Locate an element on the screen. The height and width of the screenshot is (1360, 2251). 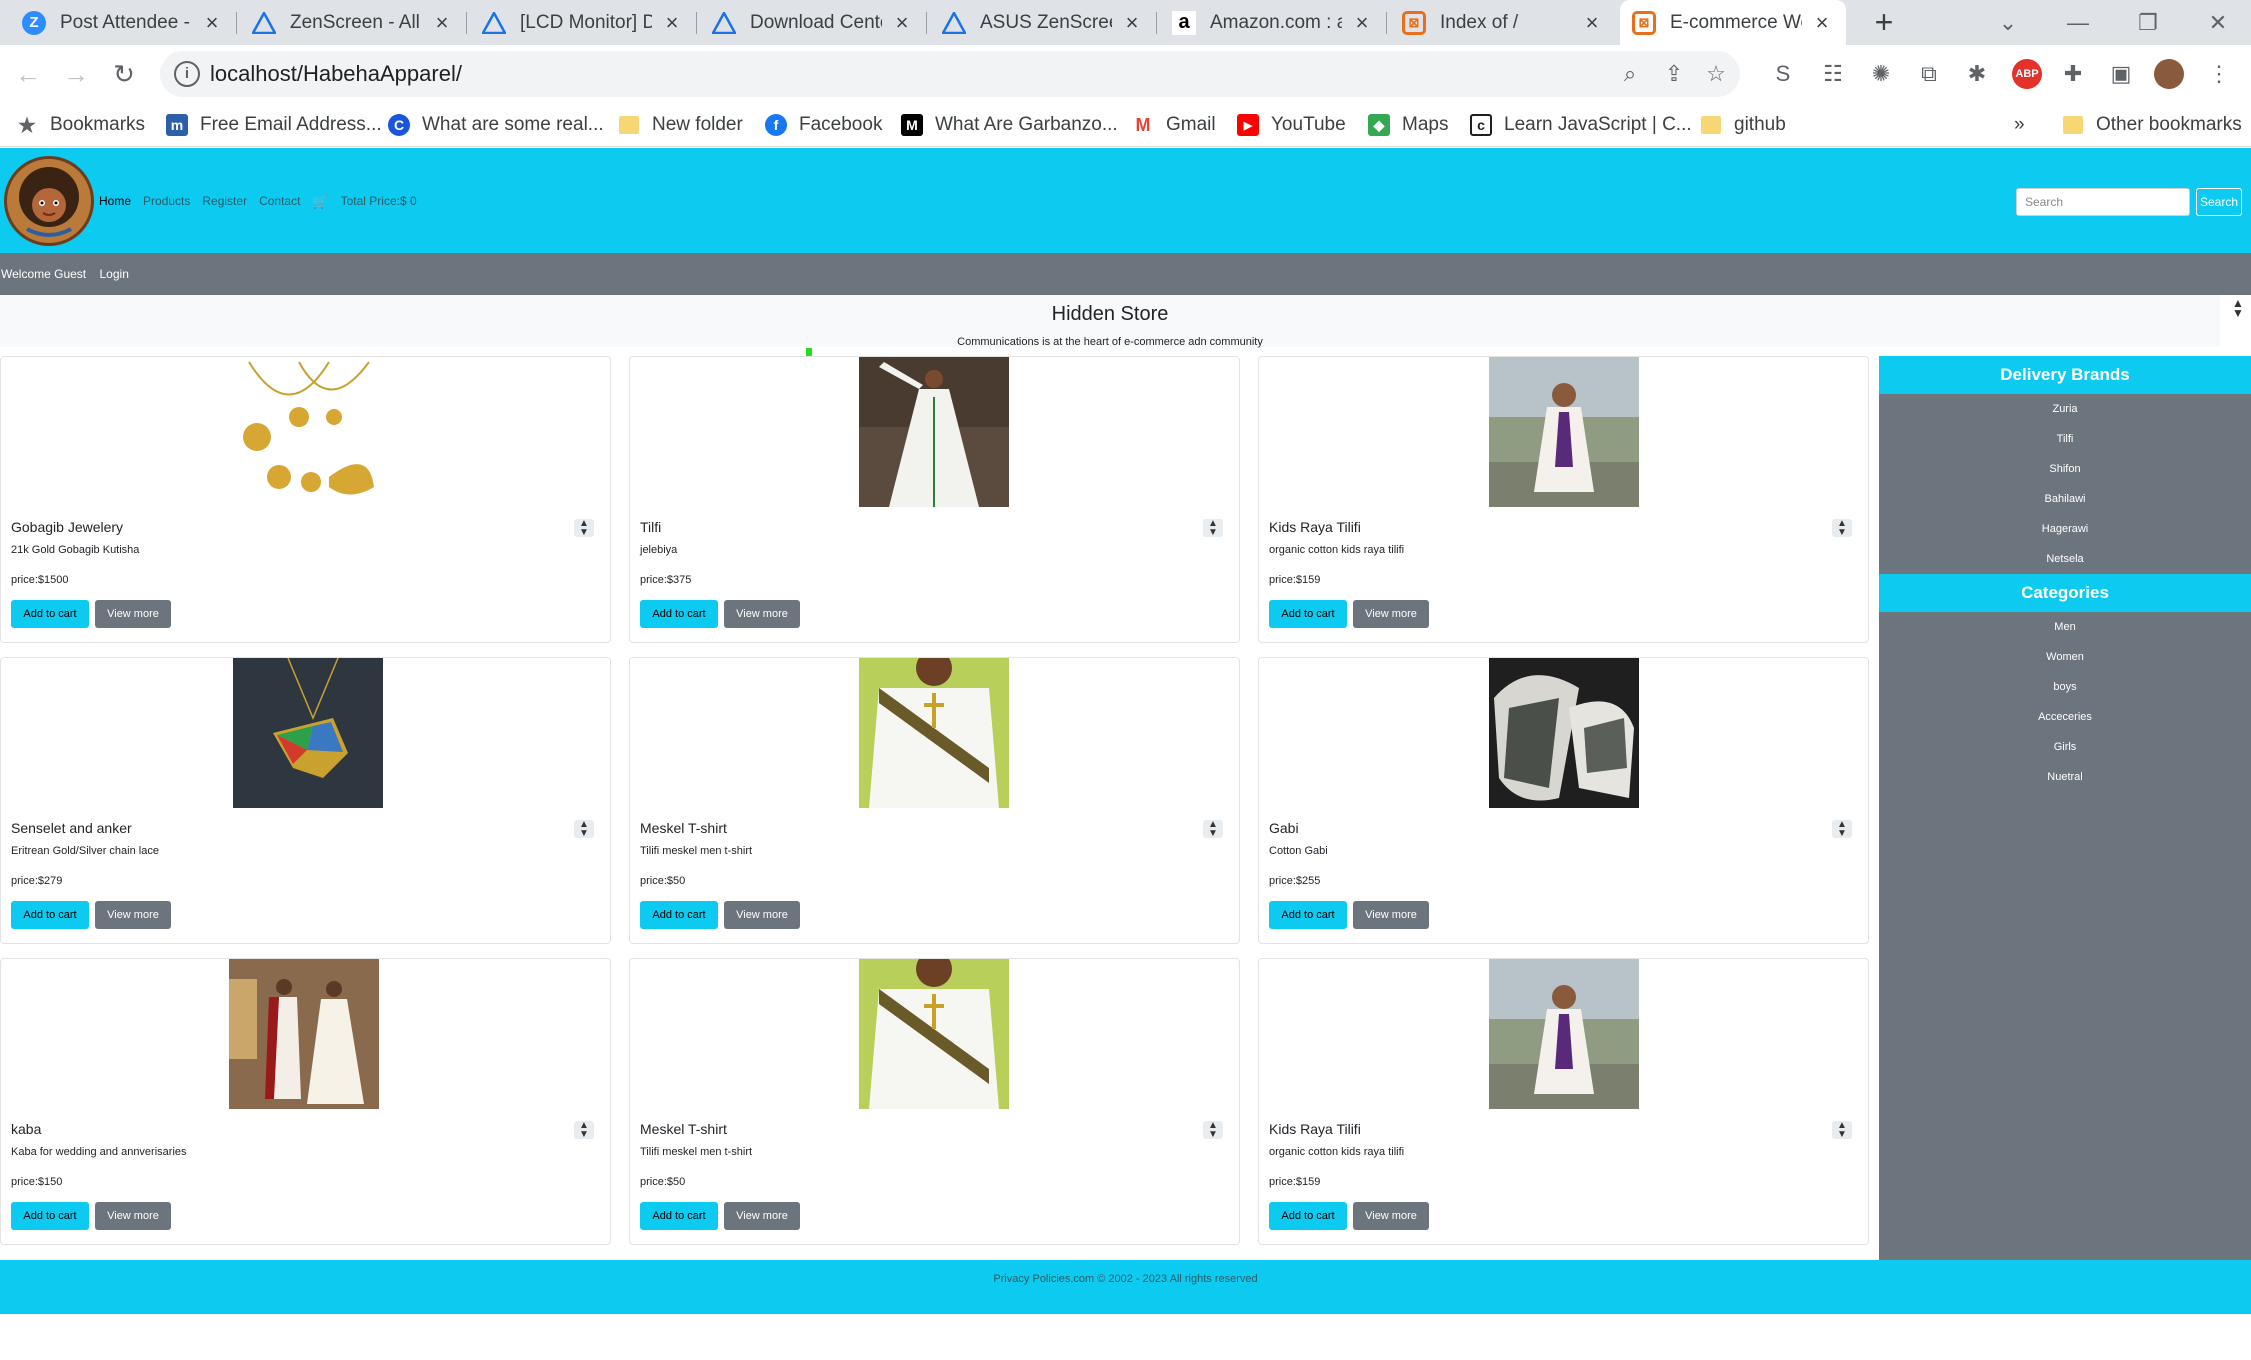
close-window-icon: ✕ is located at coordinates (2218, 22).